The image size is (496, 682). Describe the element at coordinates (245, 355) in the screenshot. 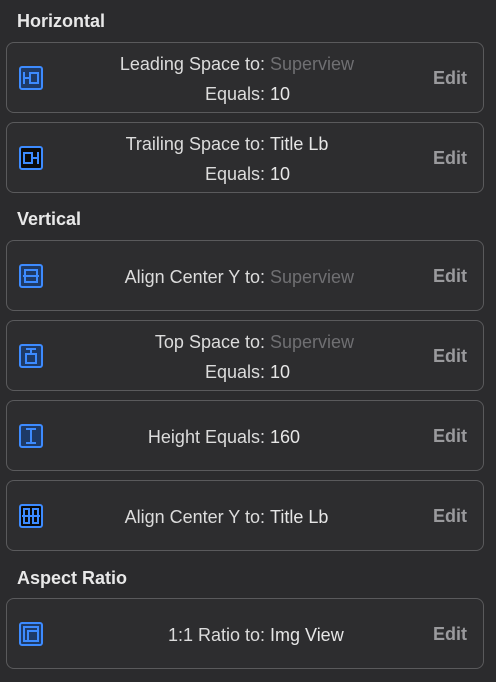

I see `constraint-row-top-space: Top Space to: Superview Equals: 10 Edit` at that location.